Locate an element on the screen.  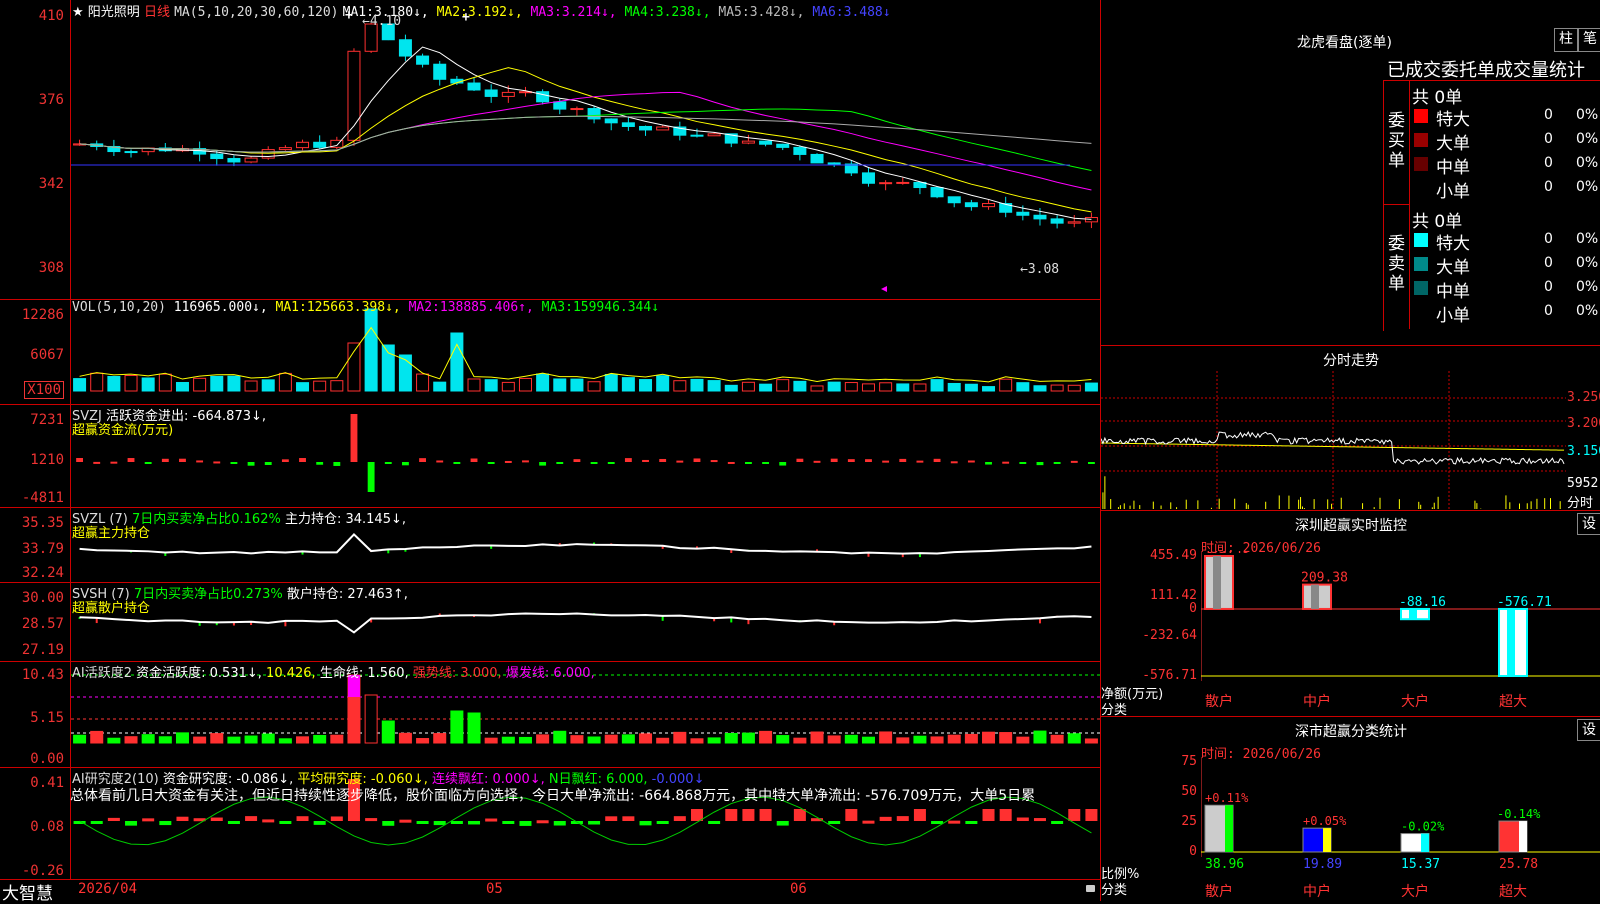
order-color-swatch is located at coordinates (1421, 116).